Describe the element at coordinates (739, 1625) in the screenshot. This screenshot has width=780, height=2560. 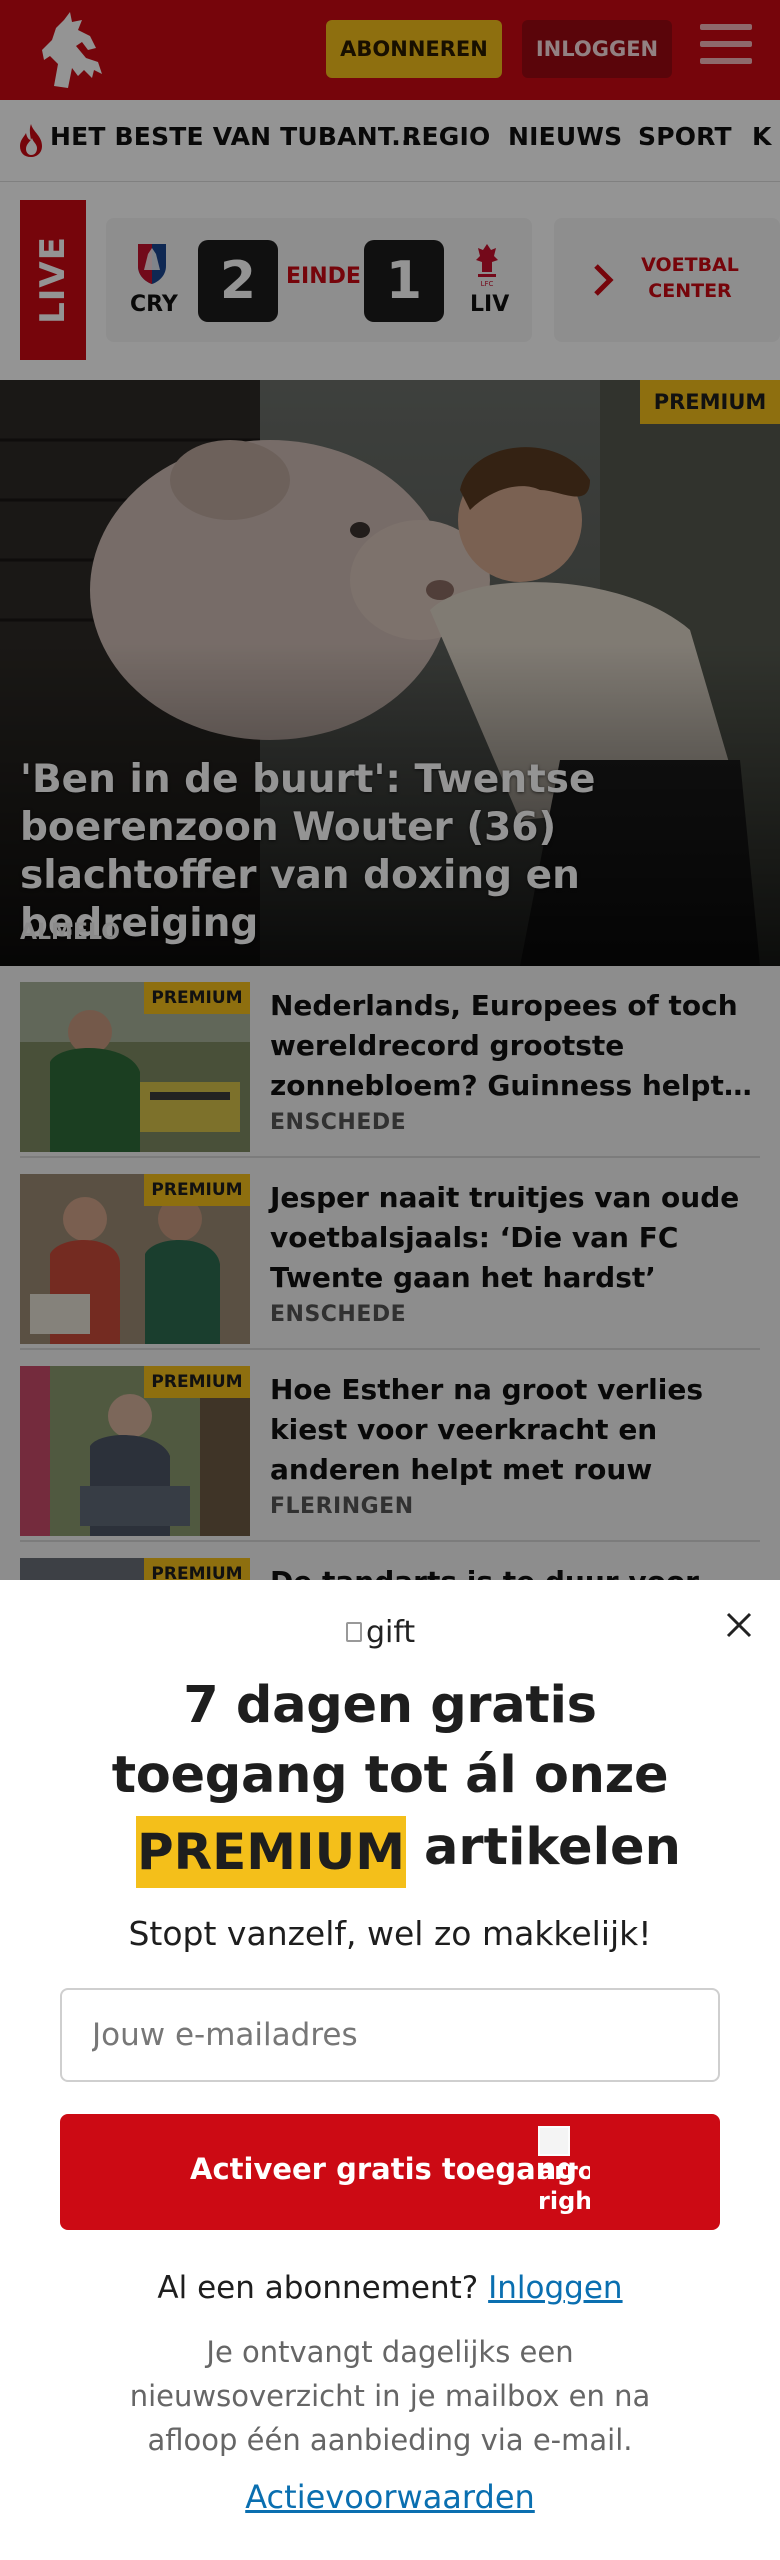
I see `close-icon` at that location.